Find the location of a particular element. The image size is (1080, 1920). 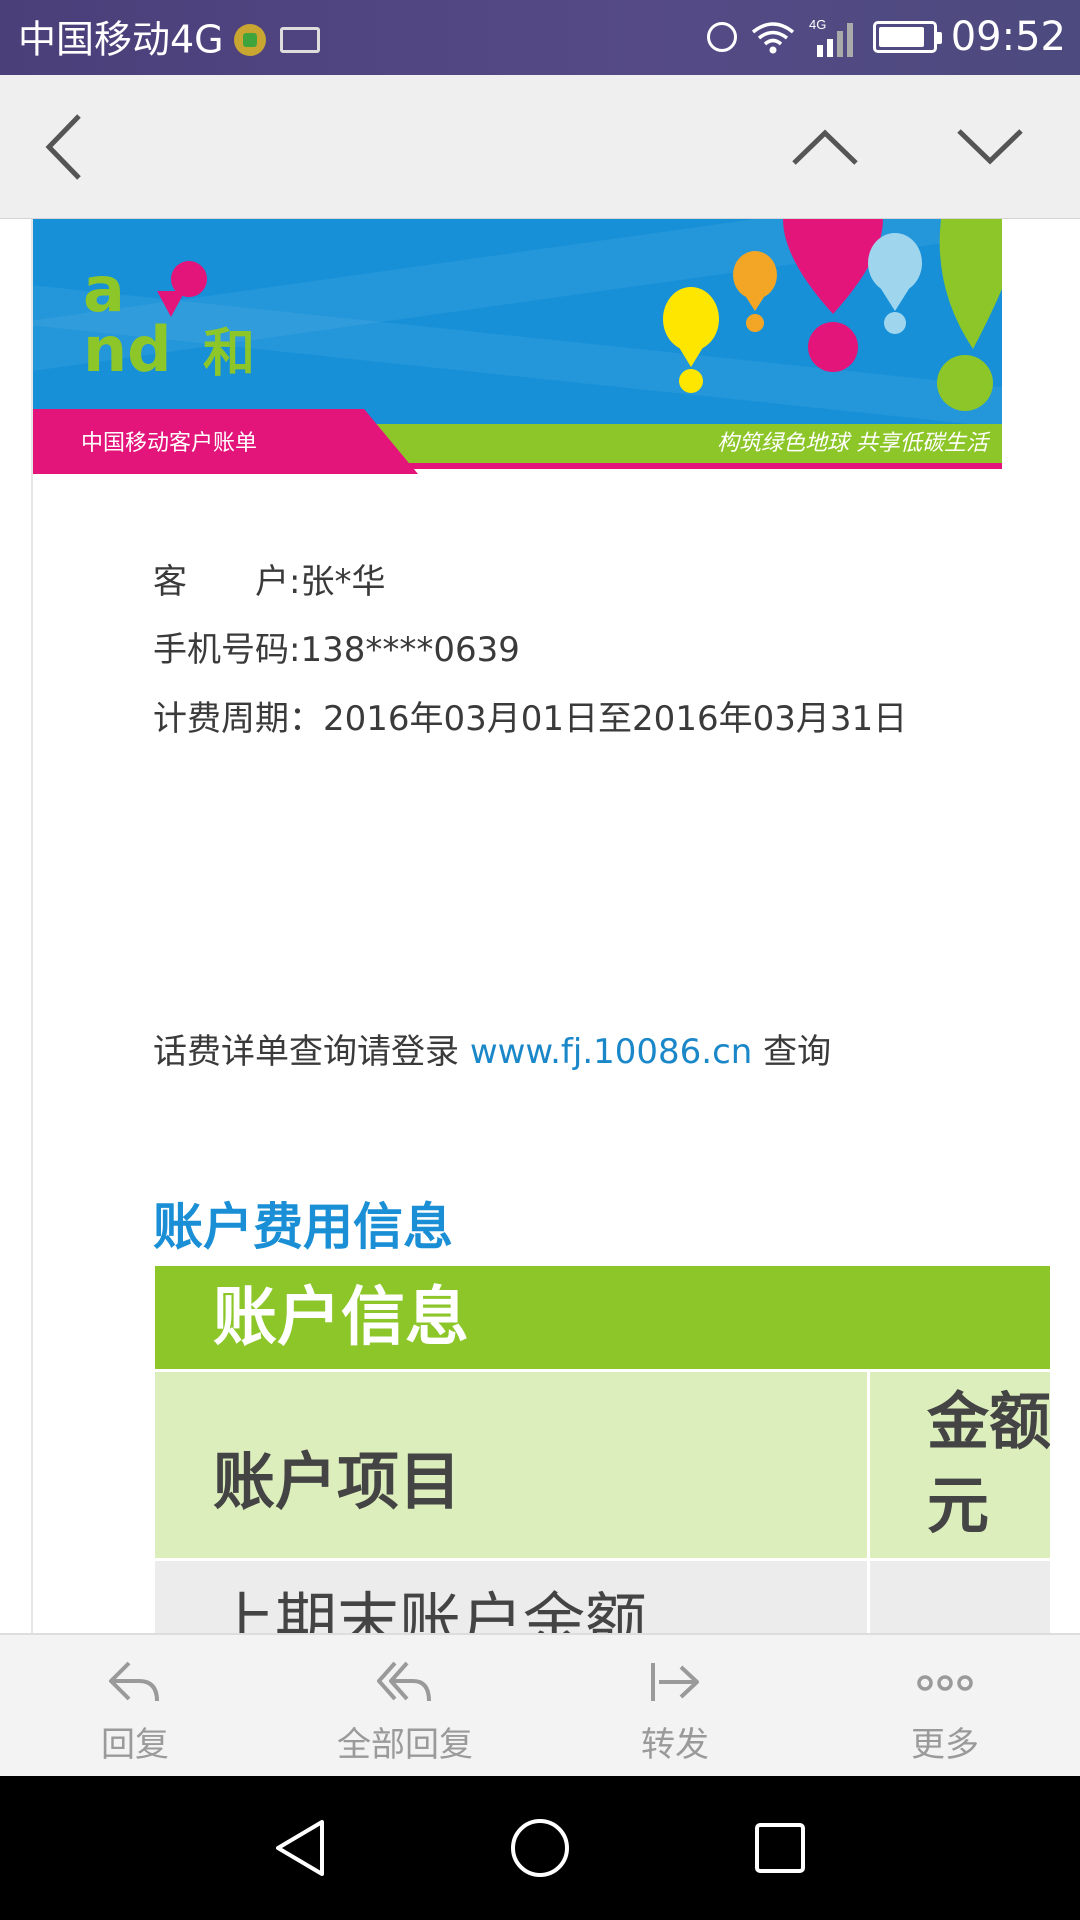

previous-up-icon is located at coordinates (825, 147).